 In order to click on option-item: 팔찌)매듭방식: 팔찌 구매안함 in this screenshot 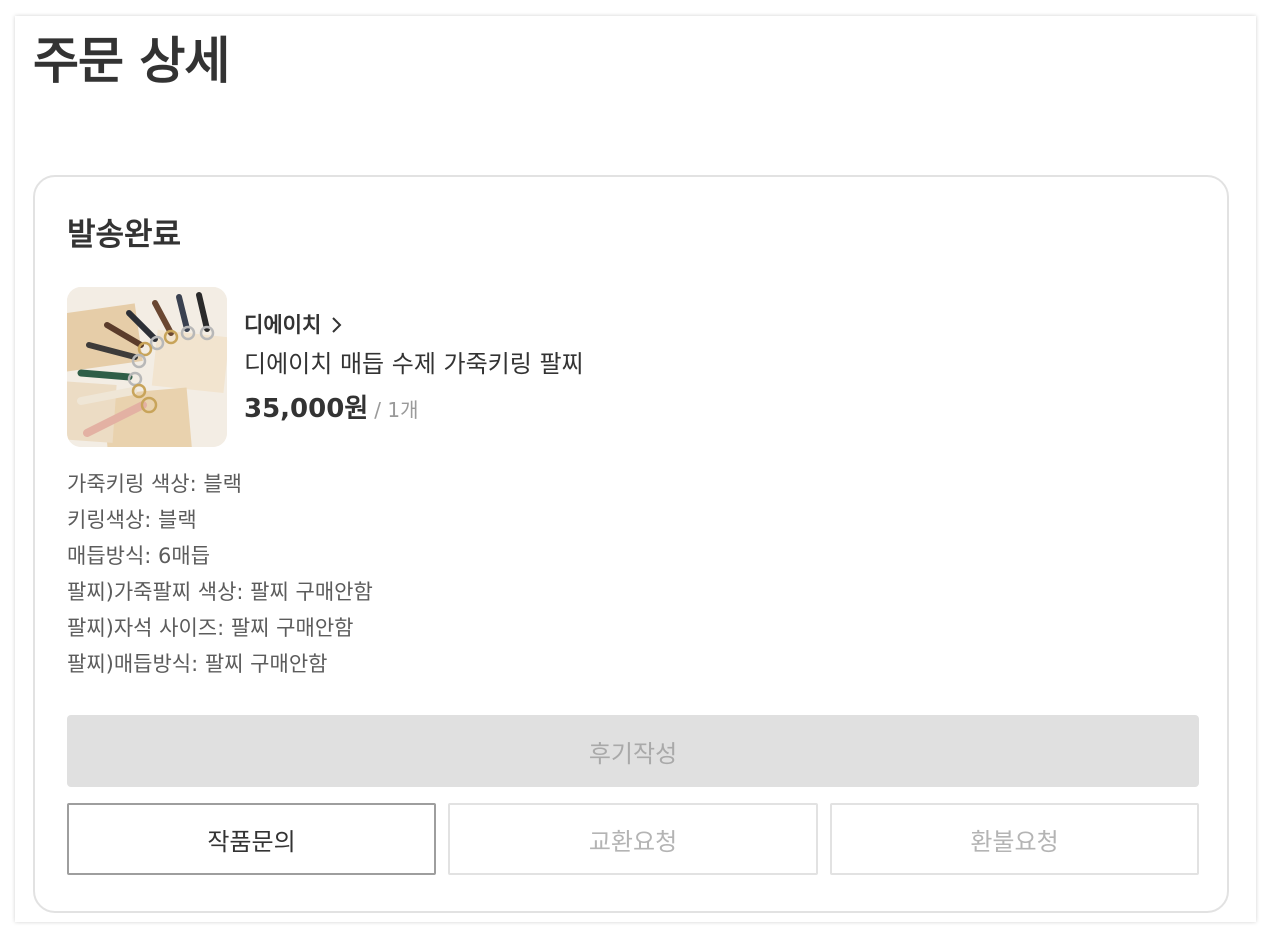, I will do `click(197, 664)`.